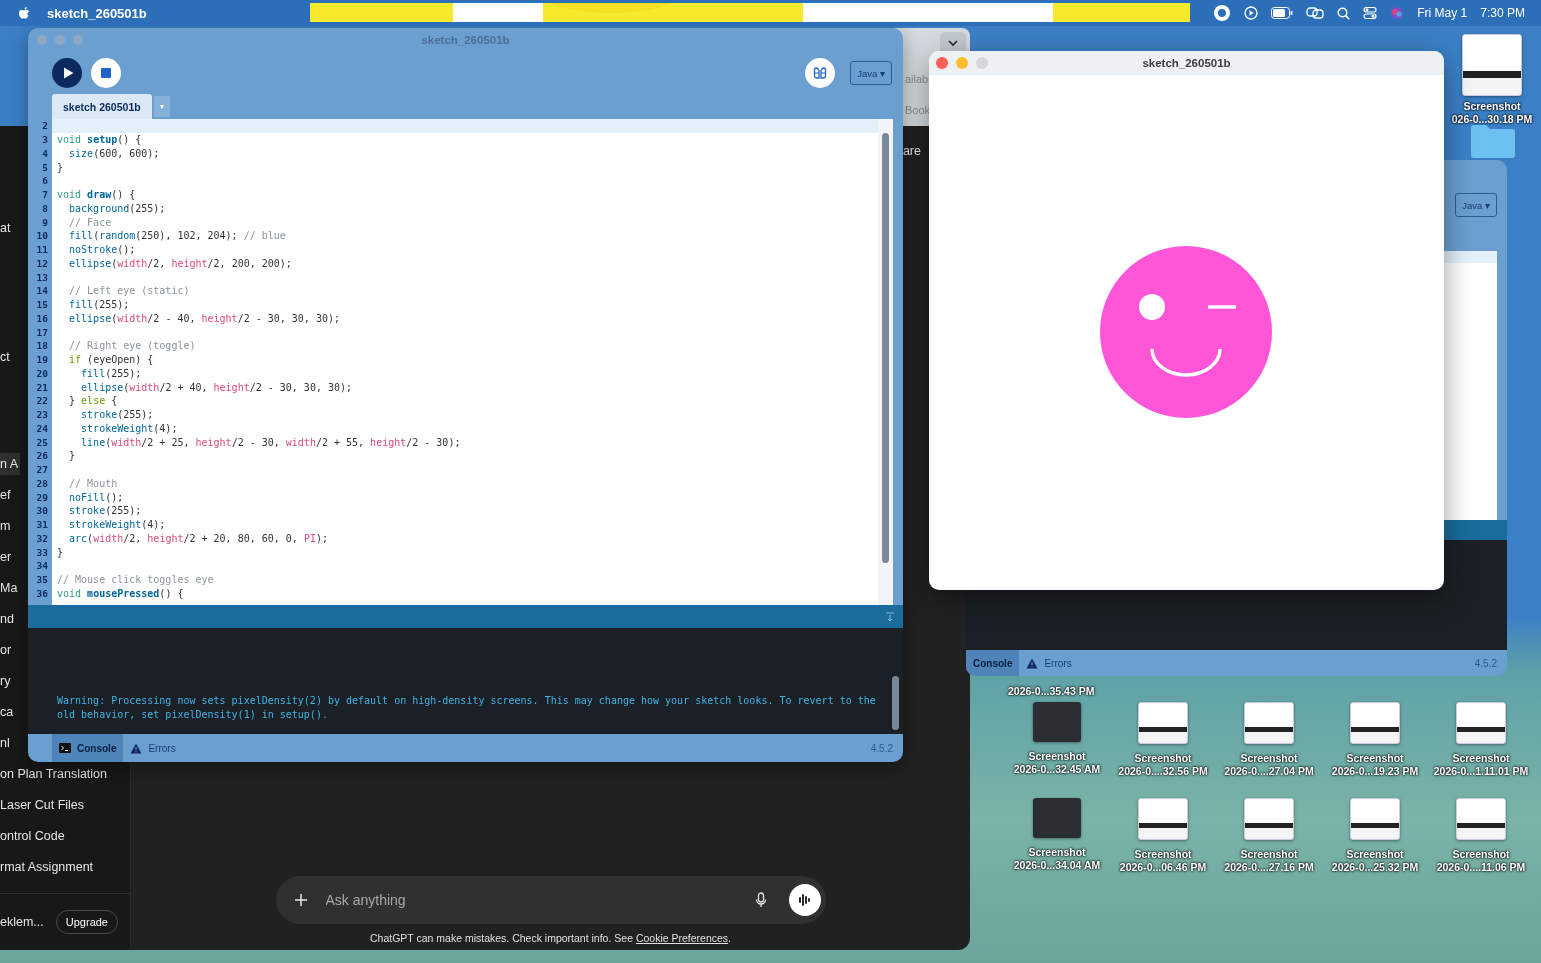 Image resolution: width=1541 pixels, height=963 pixels. Describe the element at coordinates (33, 835) in the screenshot. I see `chat-history-item: ontrol Code` at that location.